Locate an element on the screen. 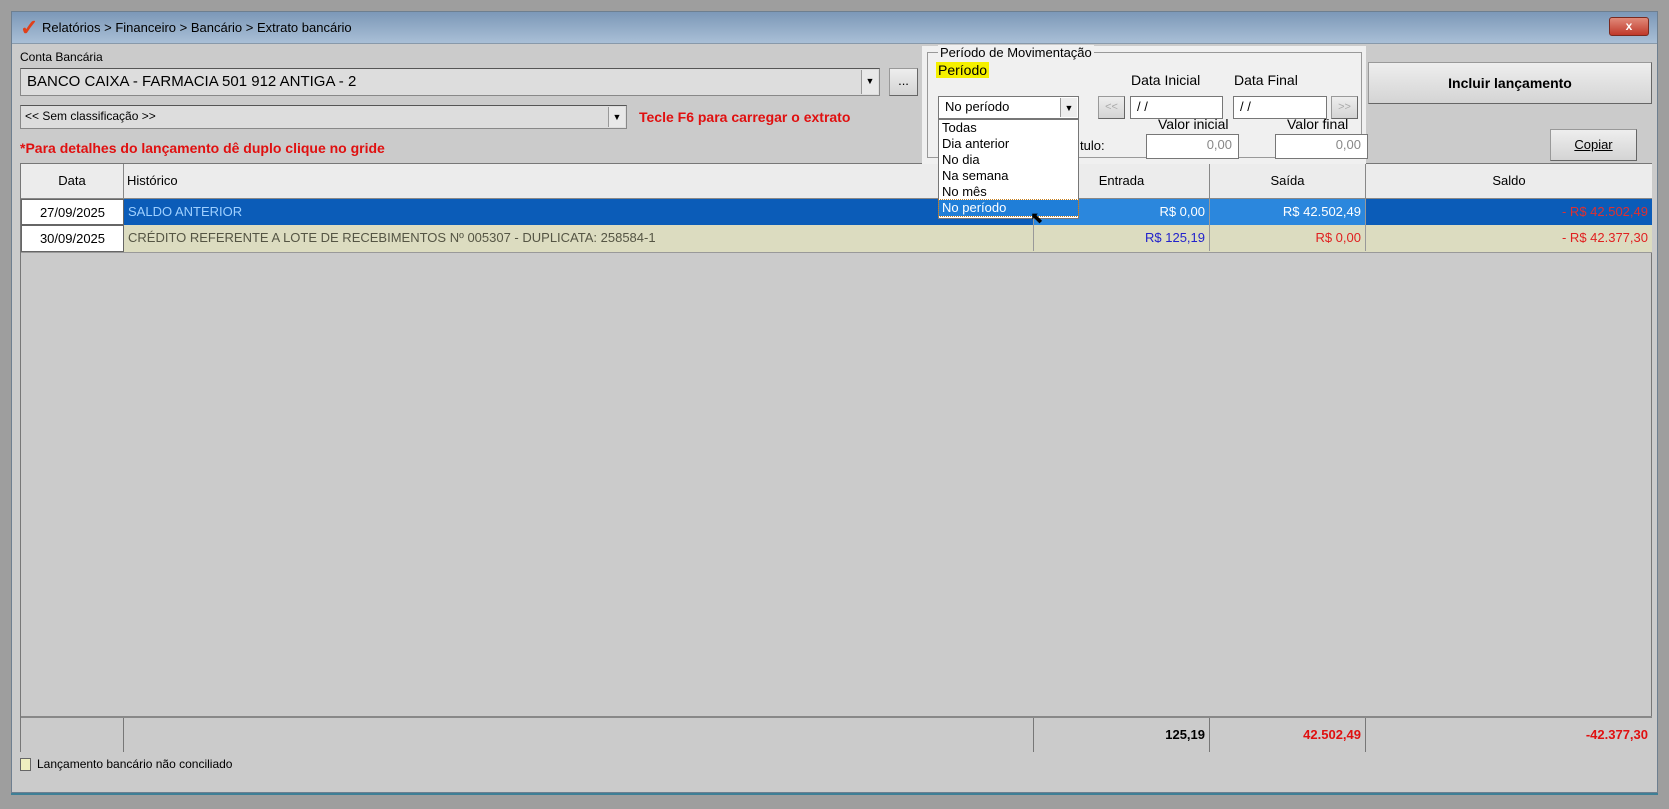 The width and height of the screenshot is (1669, 809). close-button: x is located at coordinates (1629, 26).